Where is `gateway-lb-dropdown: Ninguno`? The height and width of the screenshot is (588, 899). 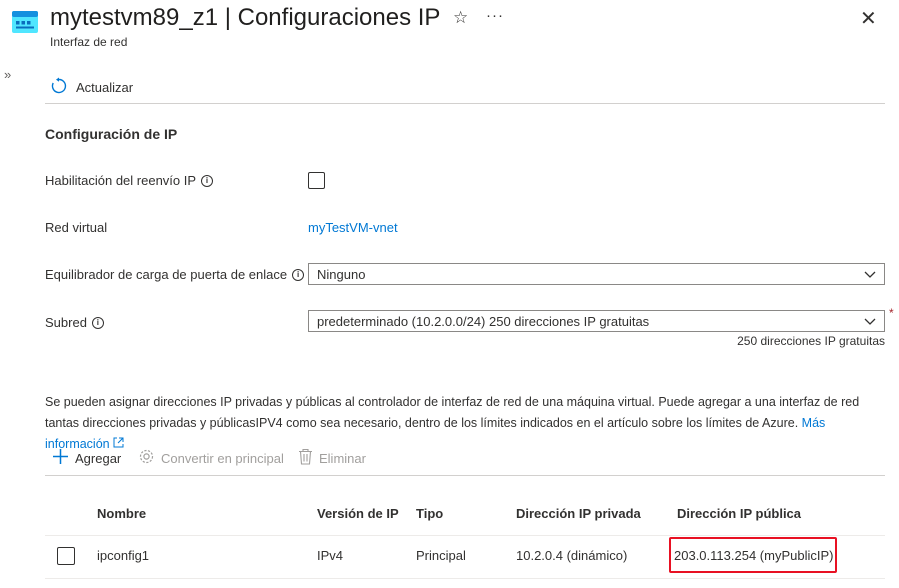 gateway-lb-dropdown: Ninguno is located at coordinates (596, 274).